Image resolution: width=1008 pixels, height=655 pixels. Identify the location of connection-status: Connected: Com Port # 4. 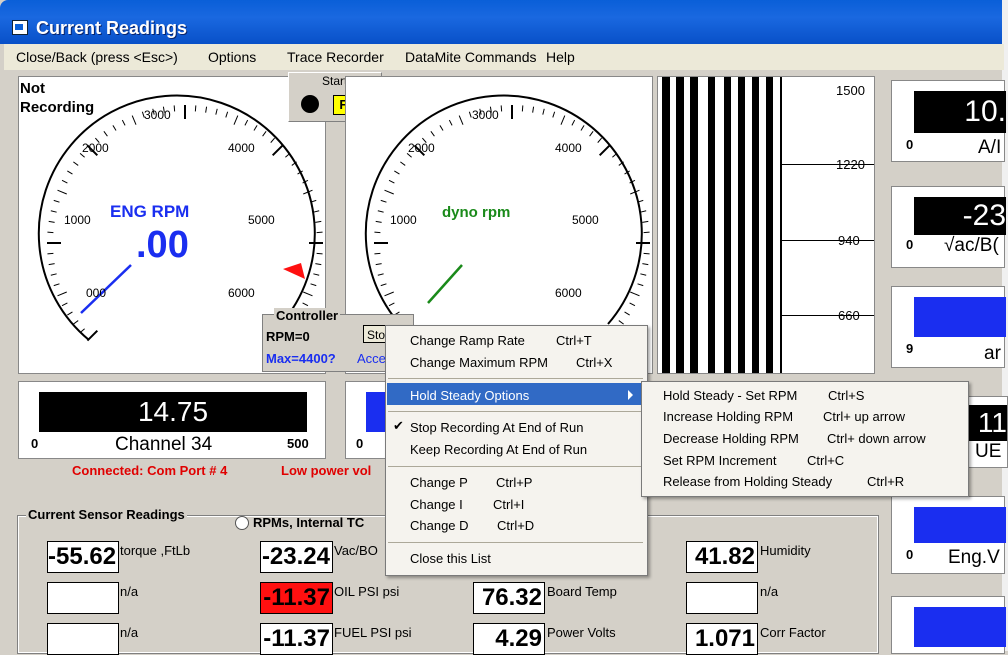
(149, 470).